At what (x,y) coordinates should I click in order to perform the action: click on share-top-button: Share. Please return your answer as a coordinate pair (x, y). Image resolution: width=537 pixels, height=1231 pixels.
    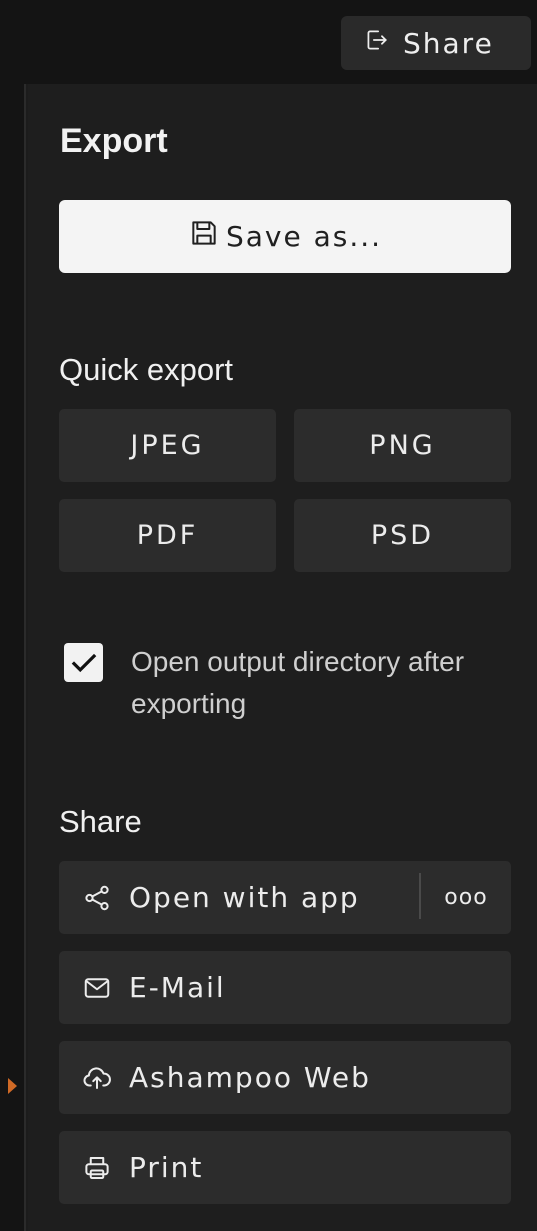
    Looking at the image, I should click on (436, 43).